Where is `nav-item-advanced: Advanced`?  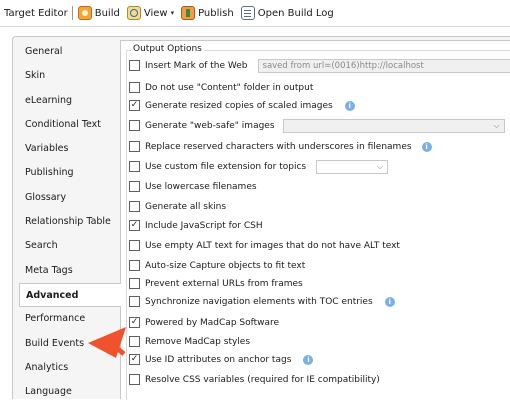
nav-item-advanced: Advanced is located at coordinates (70, 295).